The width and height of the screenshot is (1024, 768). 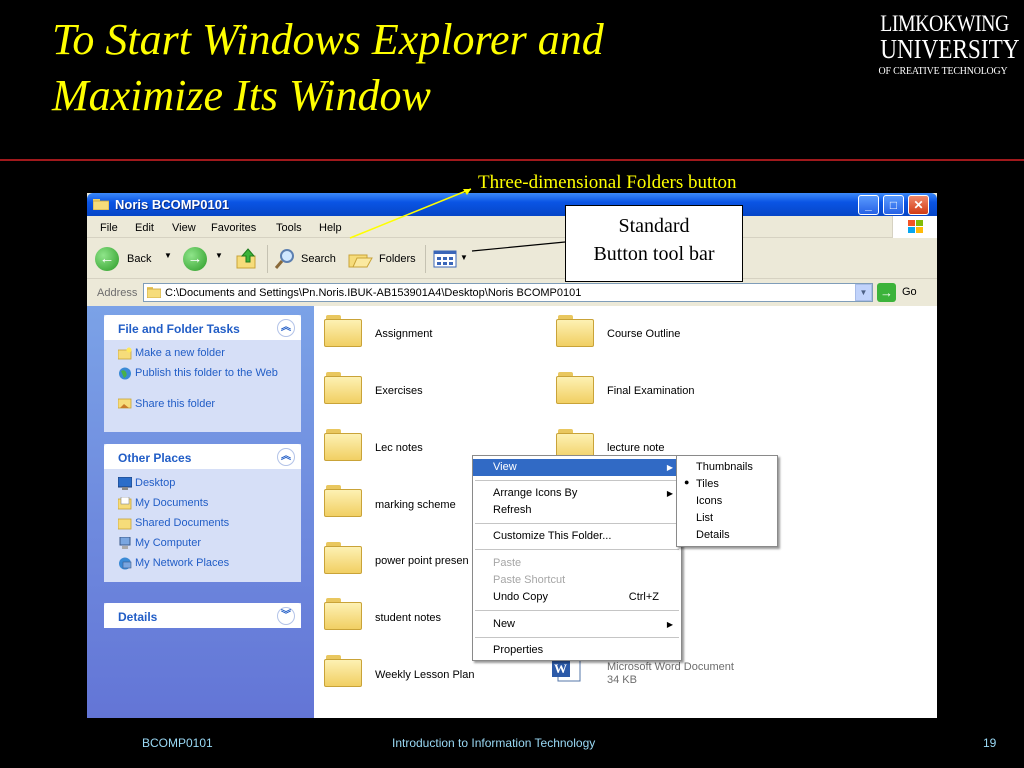 What do you see at coordinates (518, 650) in the screenshot?
I see `menu-item-label: Properties` at bounding box center [518, 650].